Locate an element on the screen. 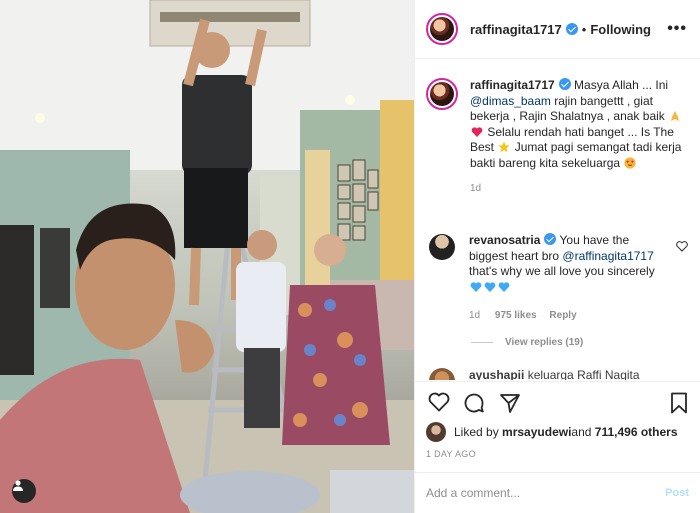 The image size is (700, 513). reply-button: Reply is located at coordinates (562, 315).